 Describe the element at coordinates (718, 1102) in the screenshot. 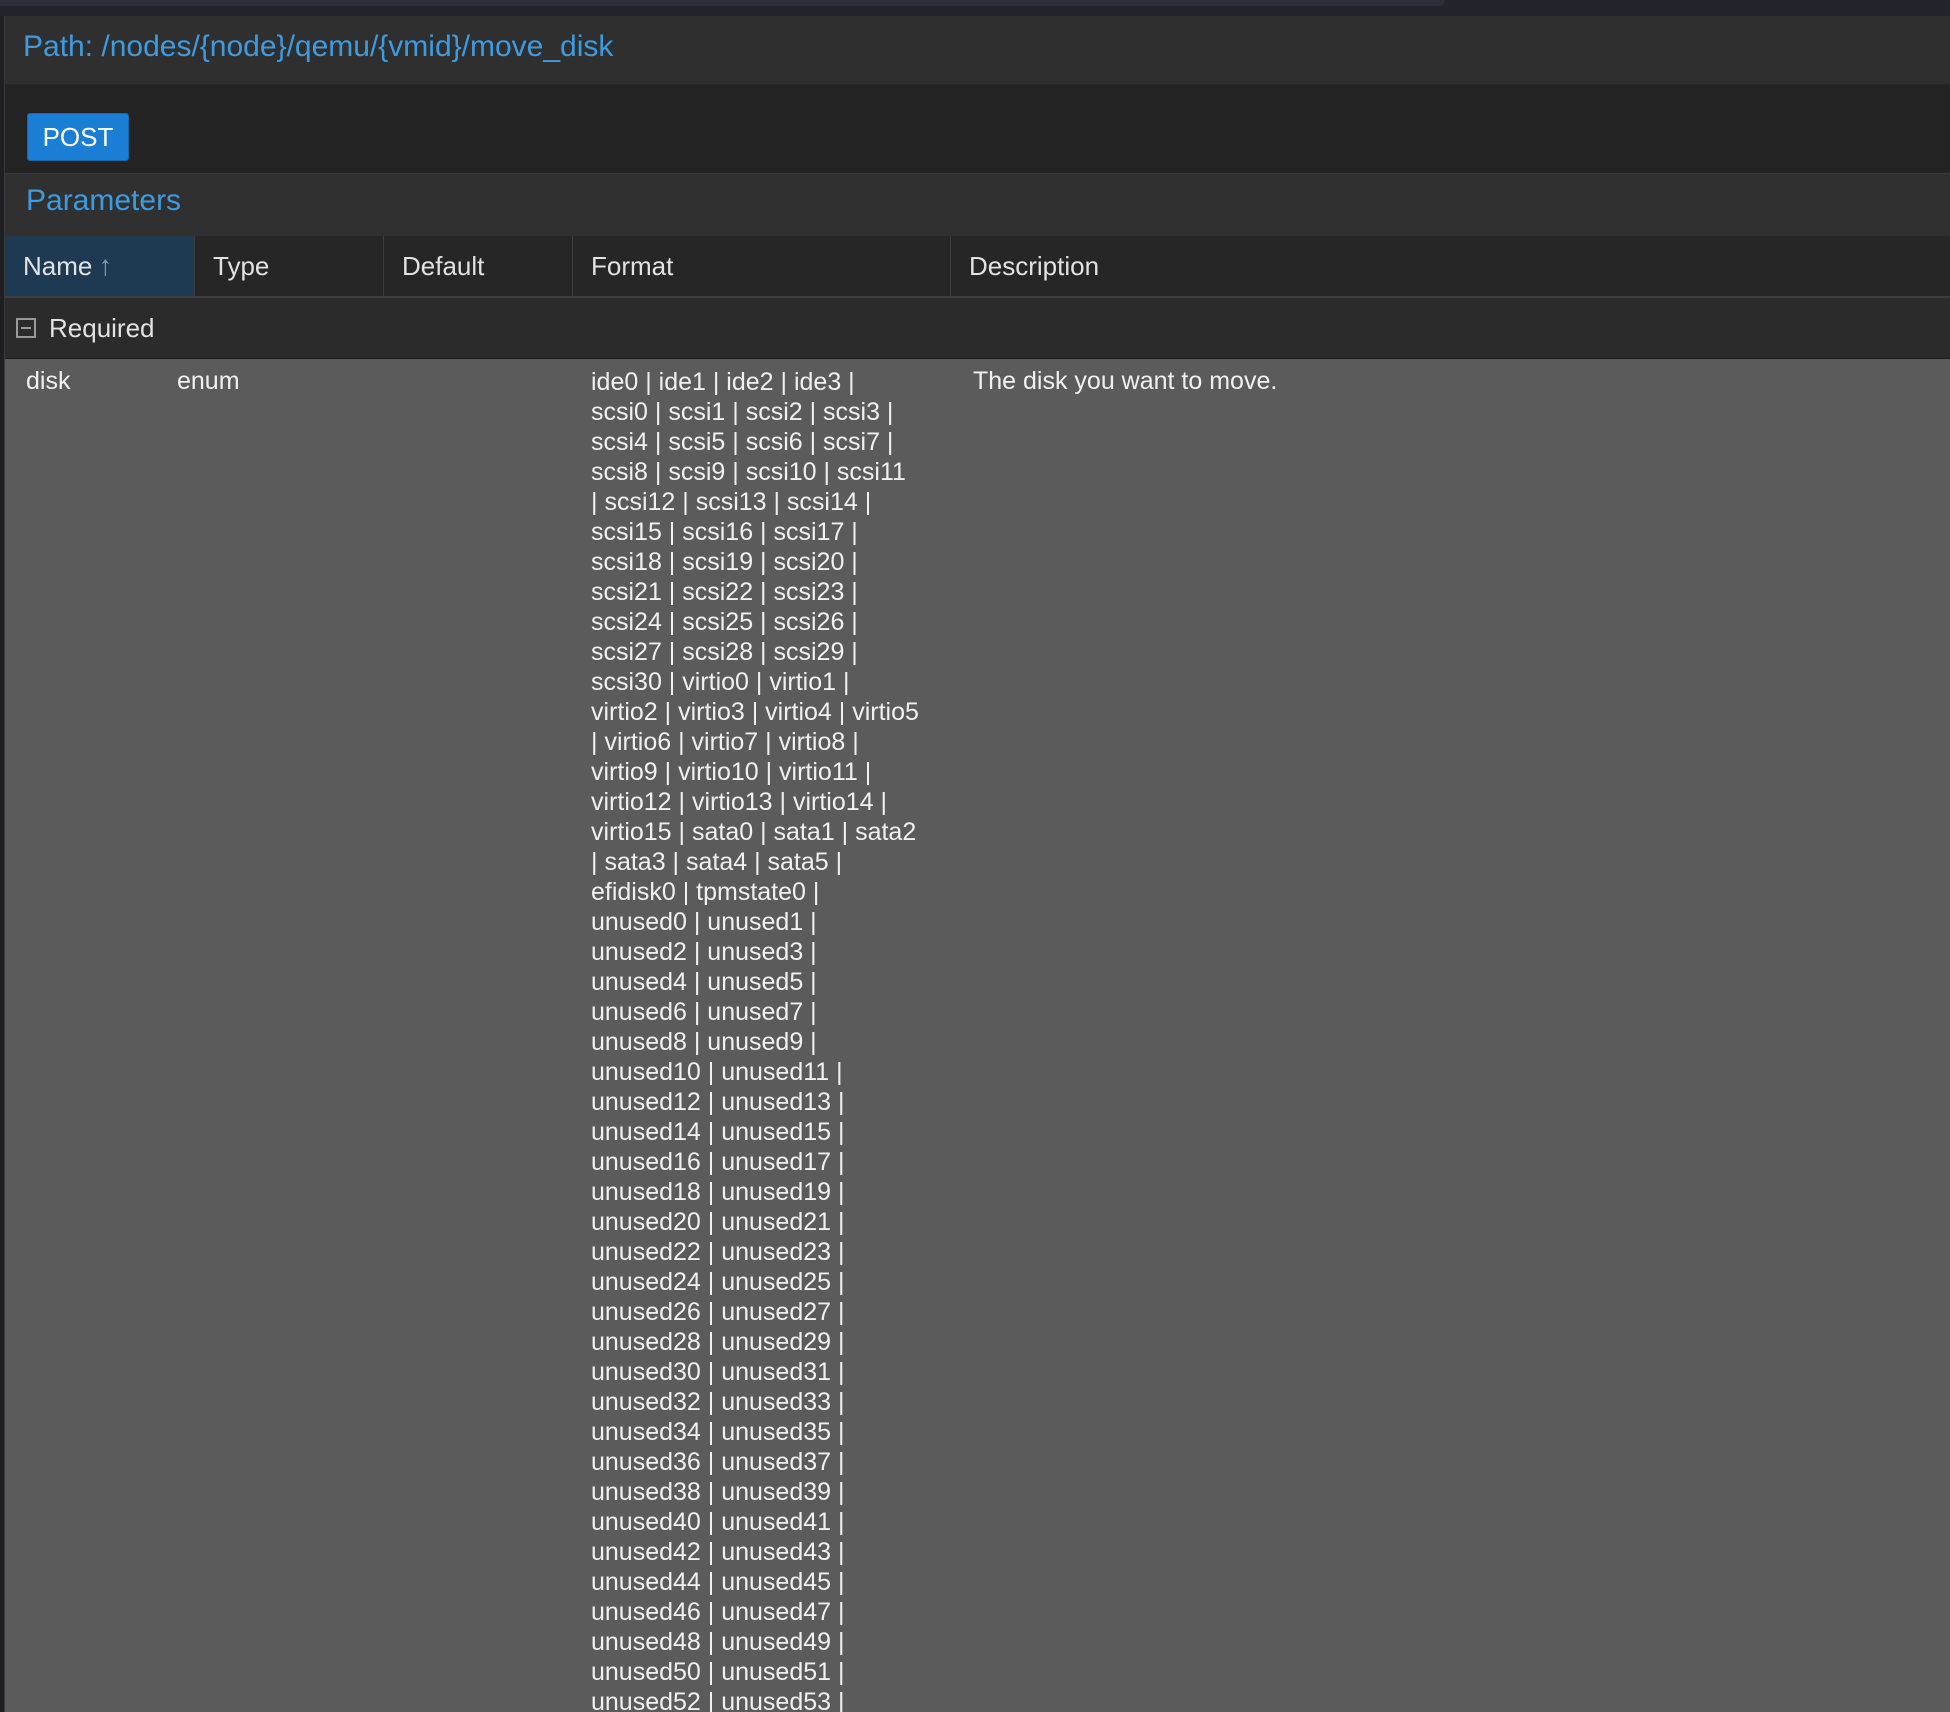

I see `format-line: unused12 | unused13 |` at that location.